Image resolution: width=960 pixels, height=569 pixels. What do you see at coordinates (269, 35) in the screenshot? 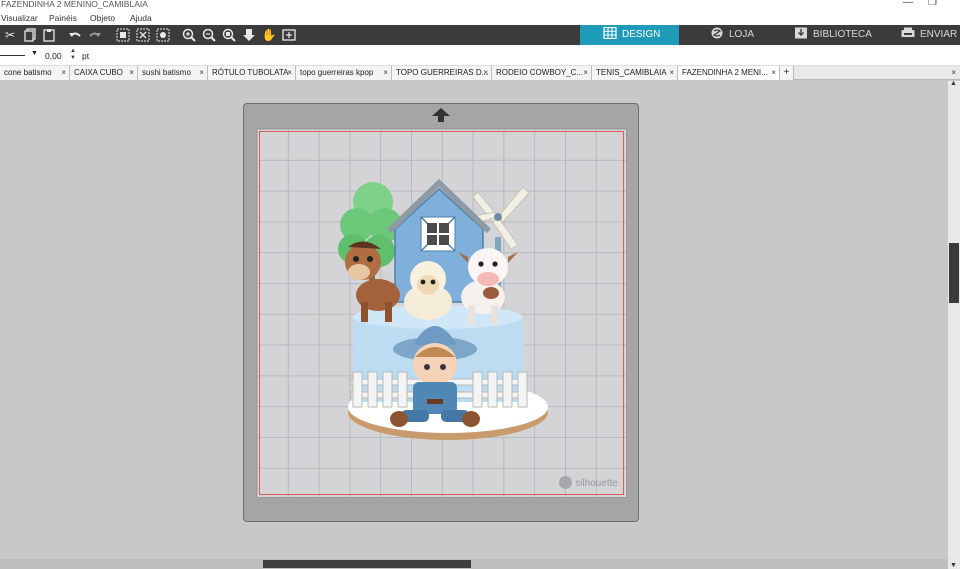
I see `pan-icon: ✋` at bounding box center [269, 35].